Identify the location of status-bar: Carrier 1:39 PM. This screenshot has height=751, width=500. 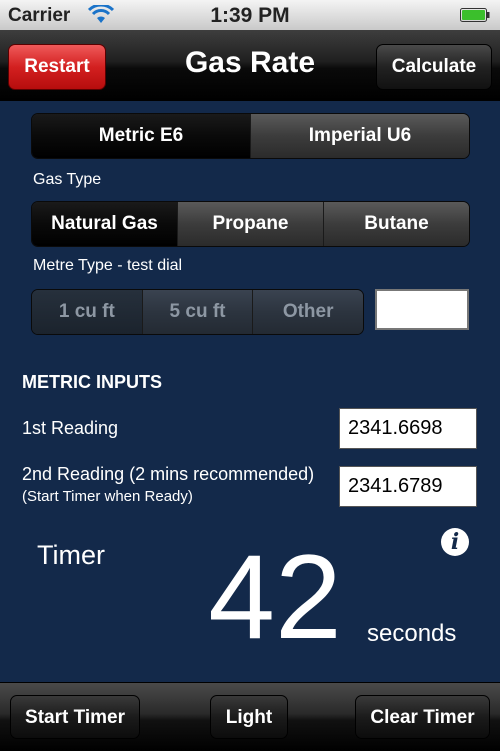
(250, 15).